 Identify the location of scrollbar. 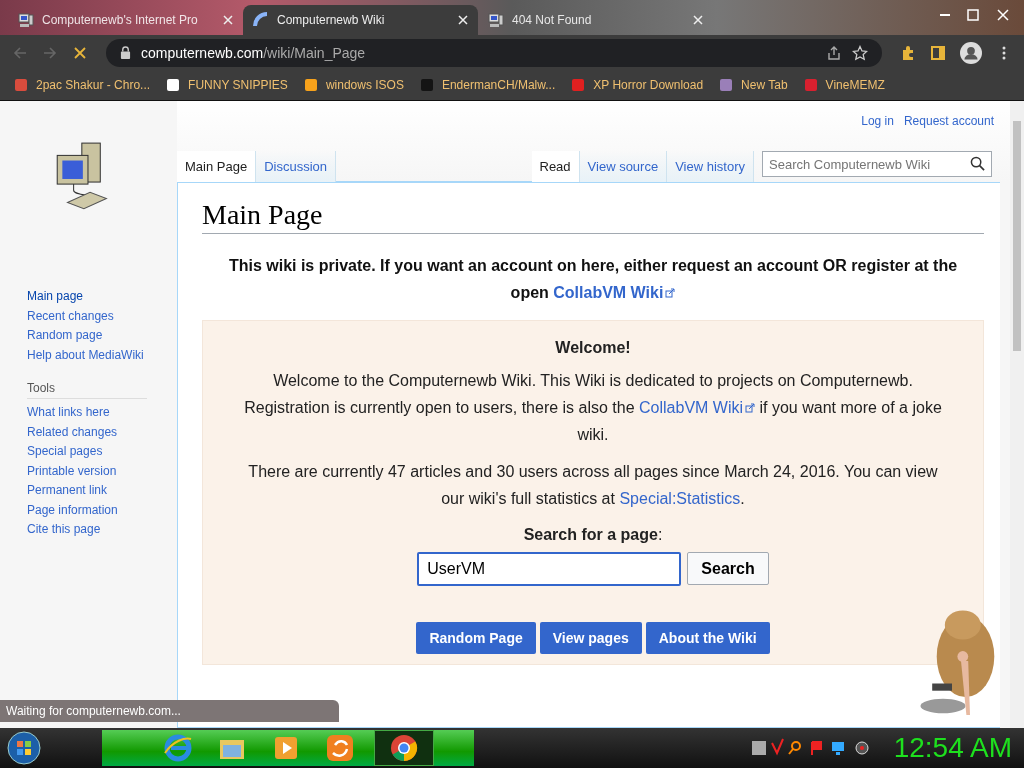
(1017, 414).